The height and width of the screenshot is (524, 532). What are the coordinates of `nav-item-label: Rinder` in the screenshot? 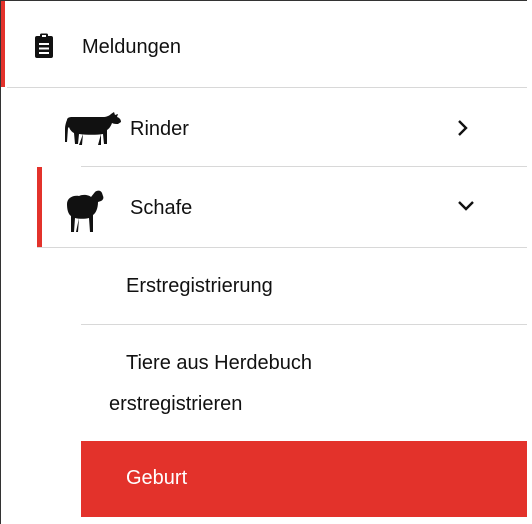 It's located at (159, 129).